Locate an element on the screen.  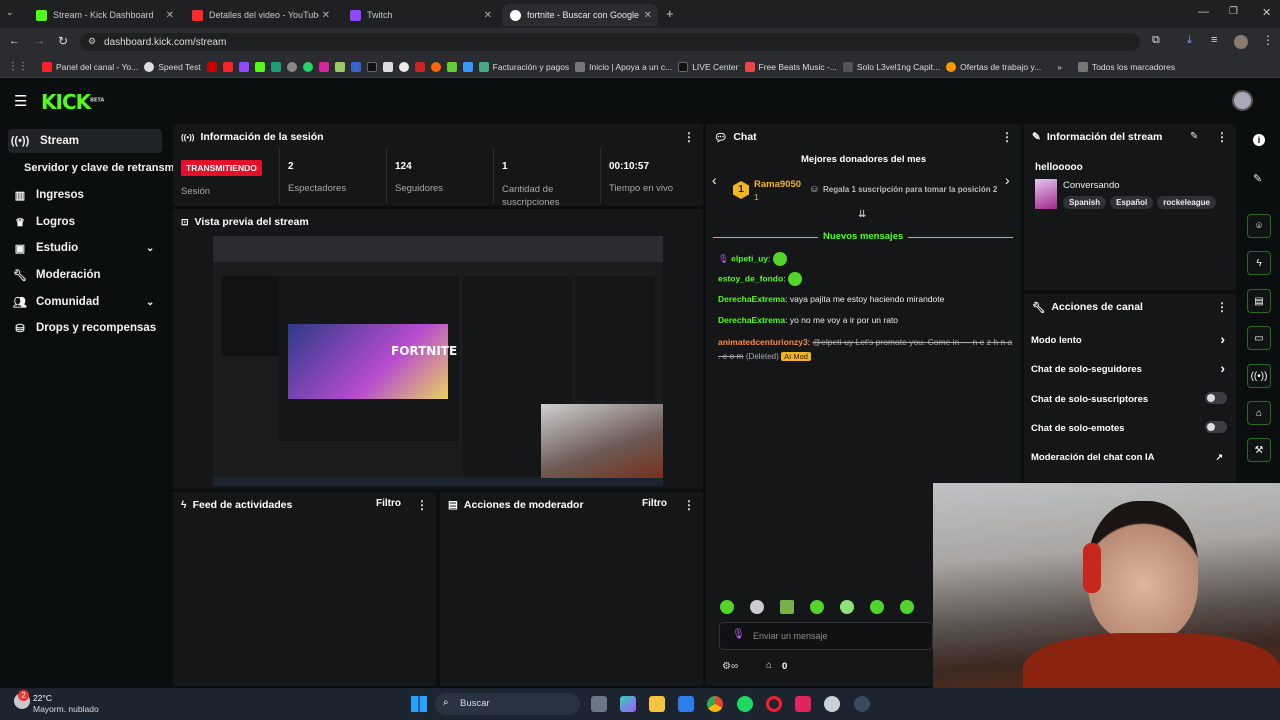
url-bar: ⚙ dashboard.kick.com/stream is located at coordinates (610, 42).